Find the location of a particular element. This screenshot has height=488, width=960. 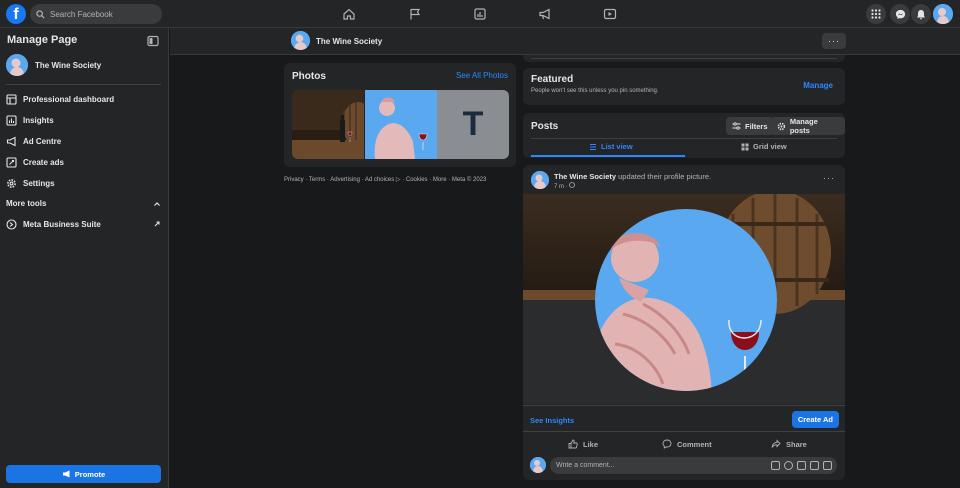

sidebar-page-link: The Wine Society is located at coordinates (53, 65).